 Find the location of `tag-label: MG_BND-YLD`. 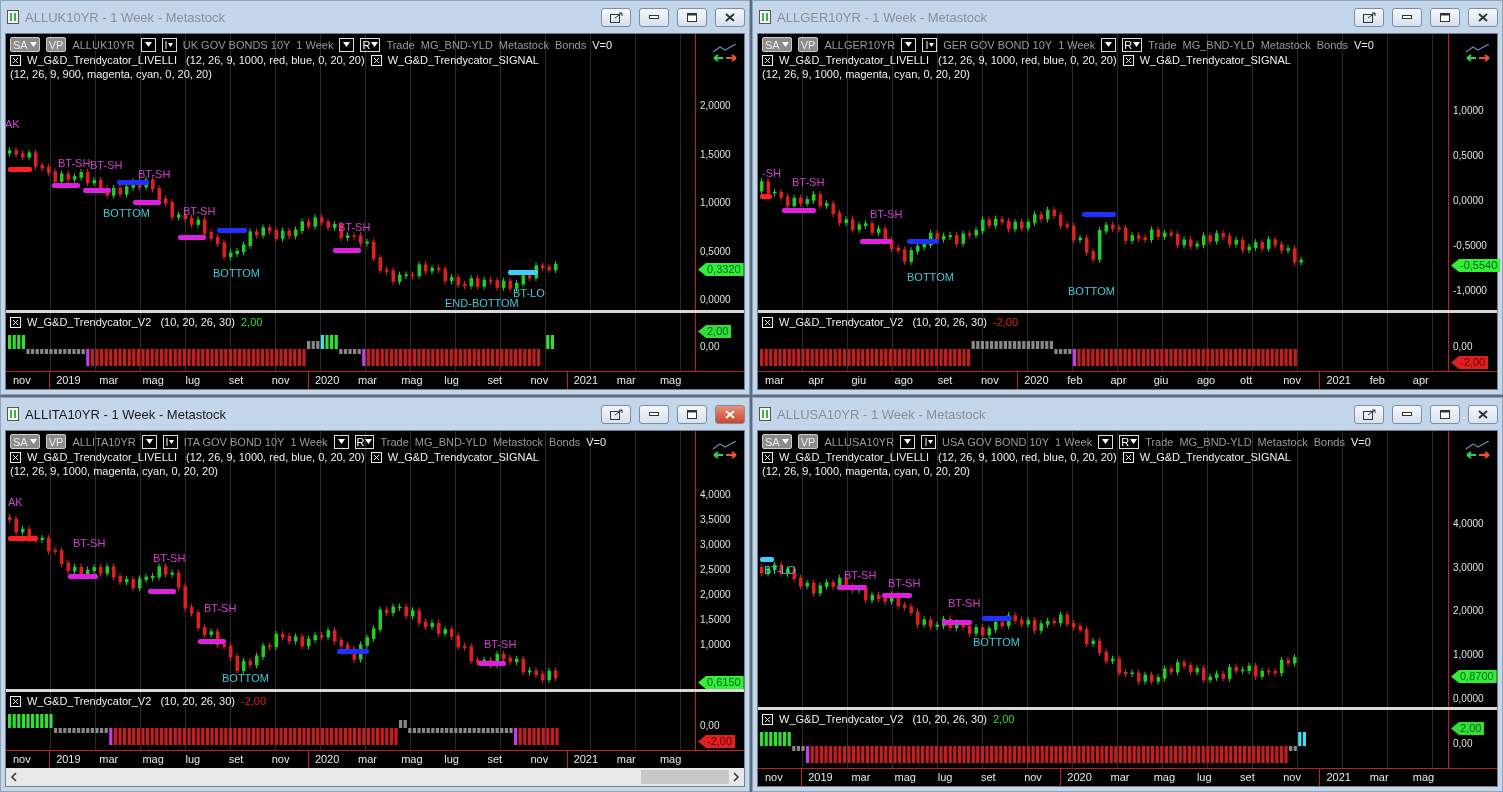

tag-label: MG_BND-YLD is located at coordinates (1218, 44).